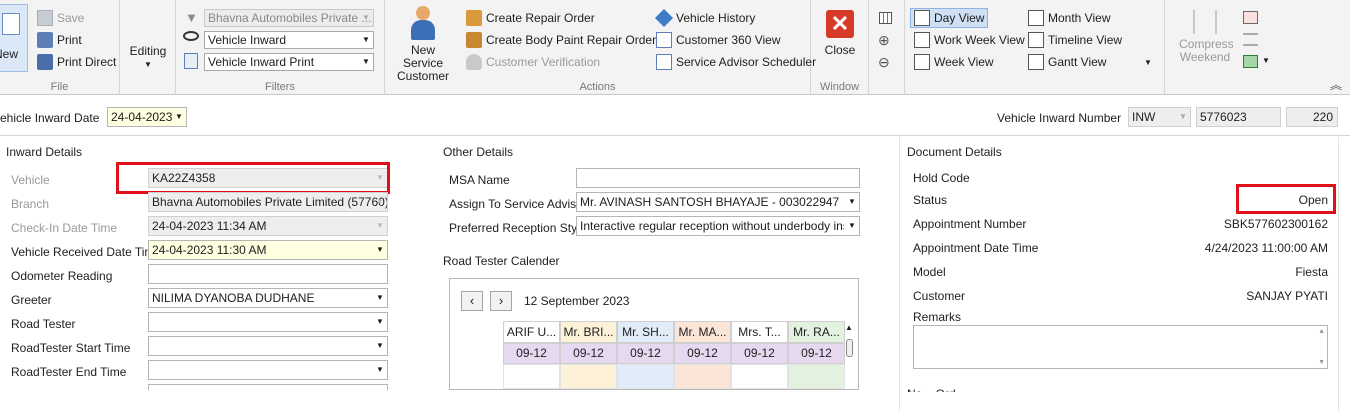 The height and width of the screenshot is (411, 1350). Describe the element at coordinates (76, 62) in the screenshot. I see `print-direct-button: Print Direct` at that location.